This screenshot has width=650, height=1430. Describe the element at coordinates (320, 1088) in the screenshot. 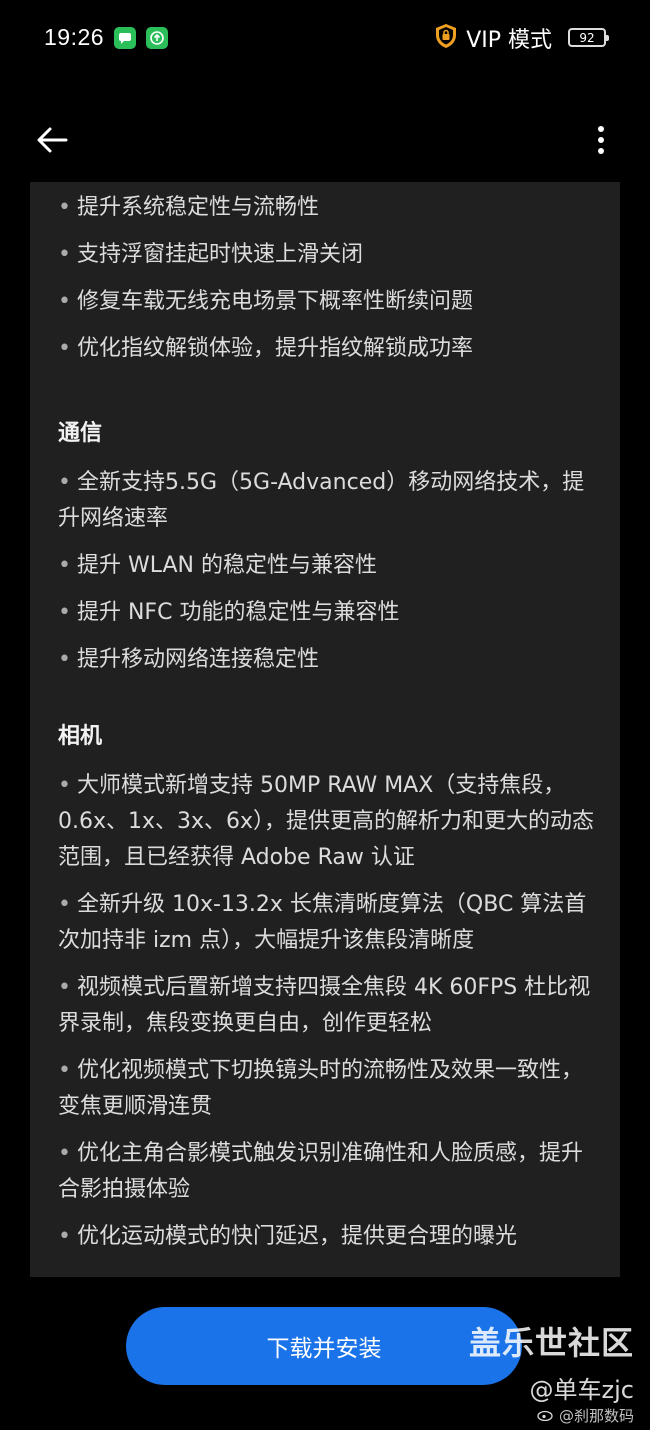

I see `list-item: • 优化视频模式下切换镜头时的流畅性及效果一致性，变焦更顺滑连贯` at that location.